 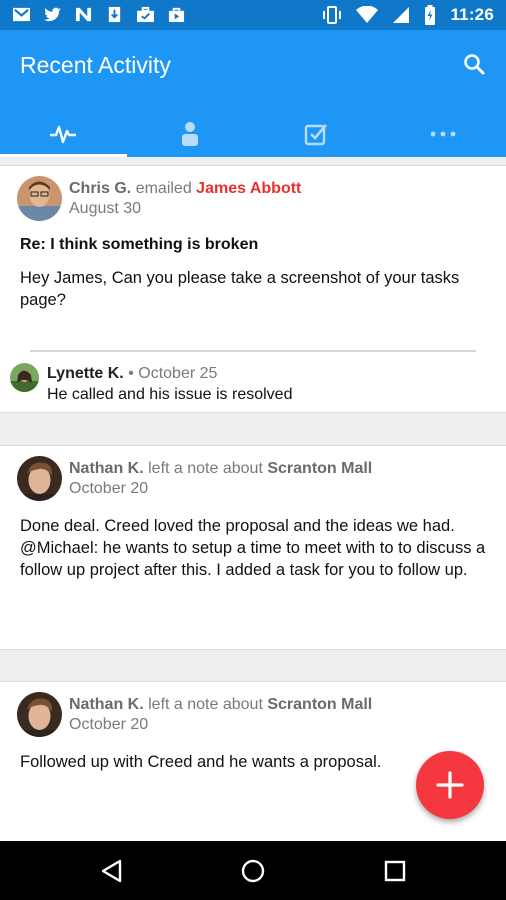 I want to click on activity-header: Chris G. emailed James Abbott, so click(x=185, y=188).